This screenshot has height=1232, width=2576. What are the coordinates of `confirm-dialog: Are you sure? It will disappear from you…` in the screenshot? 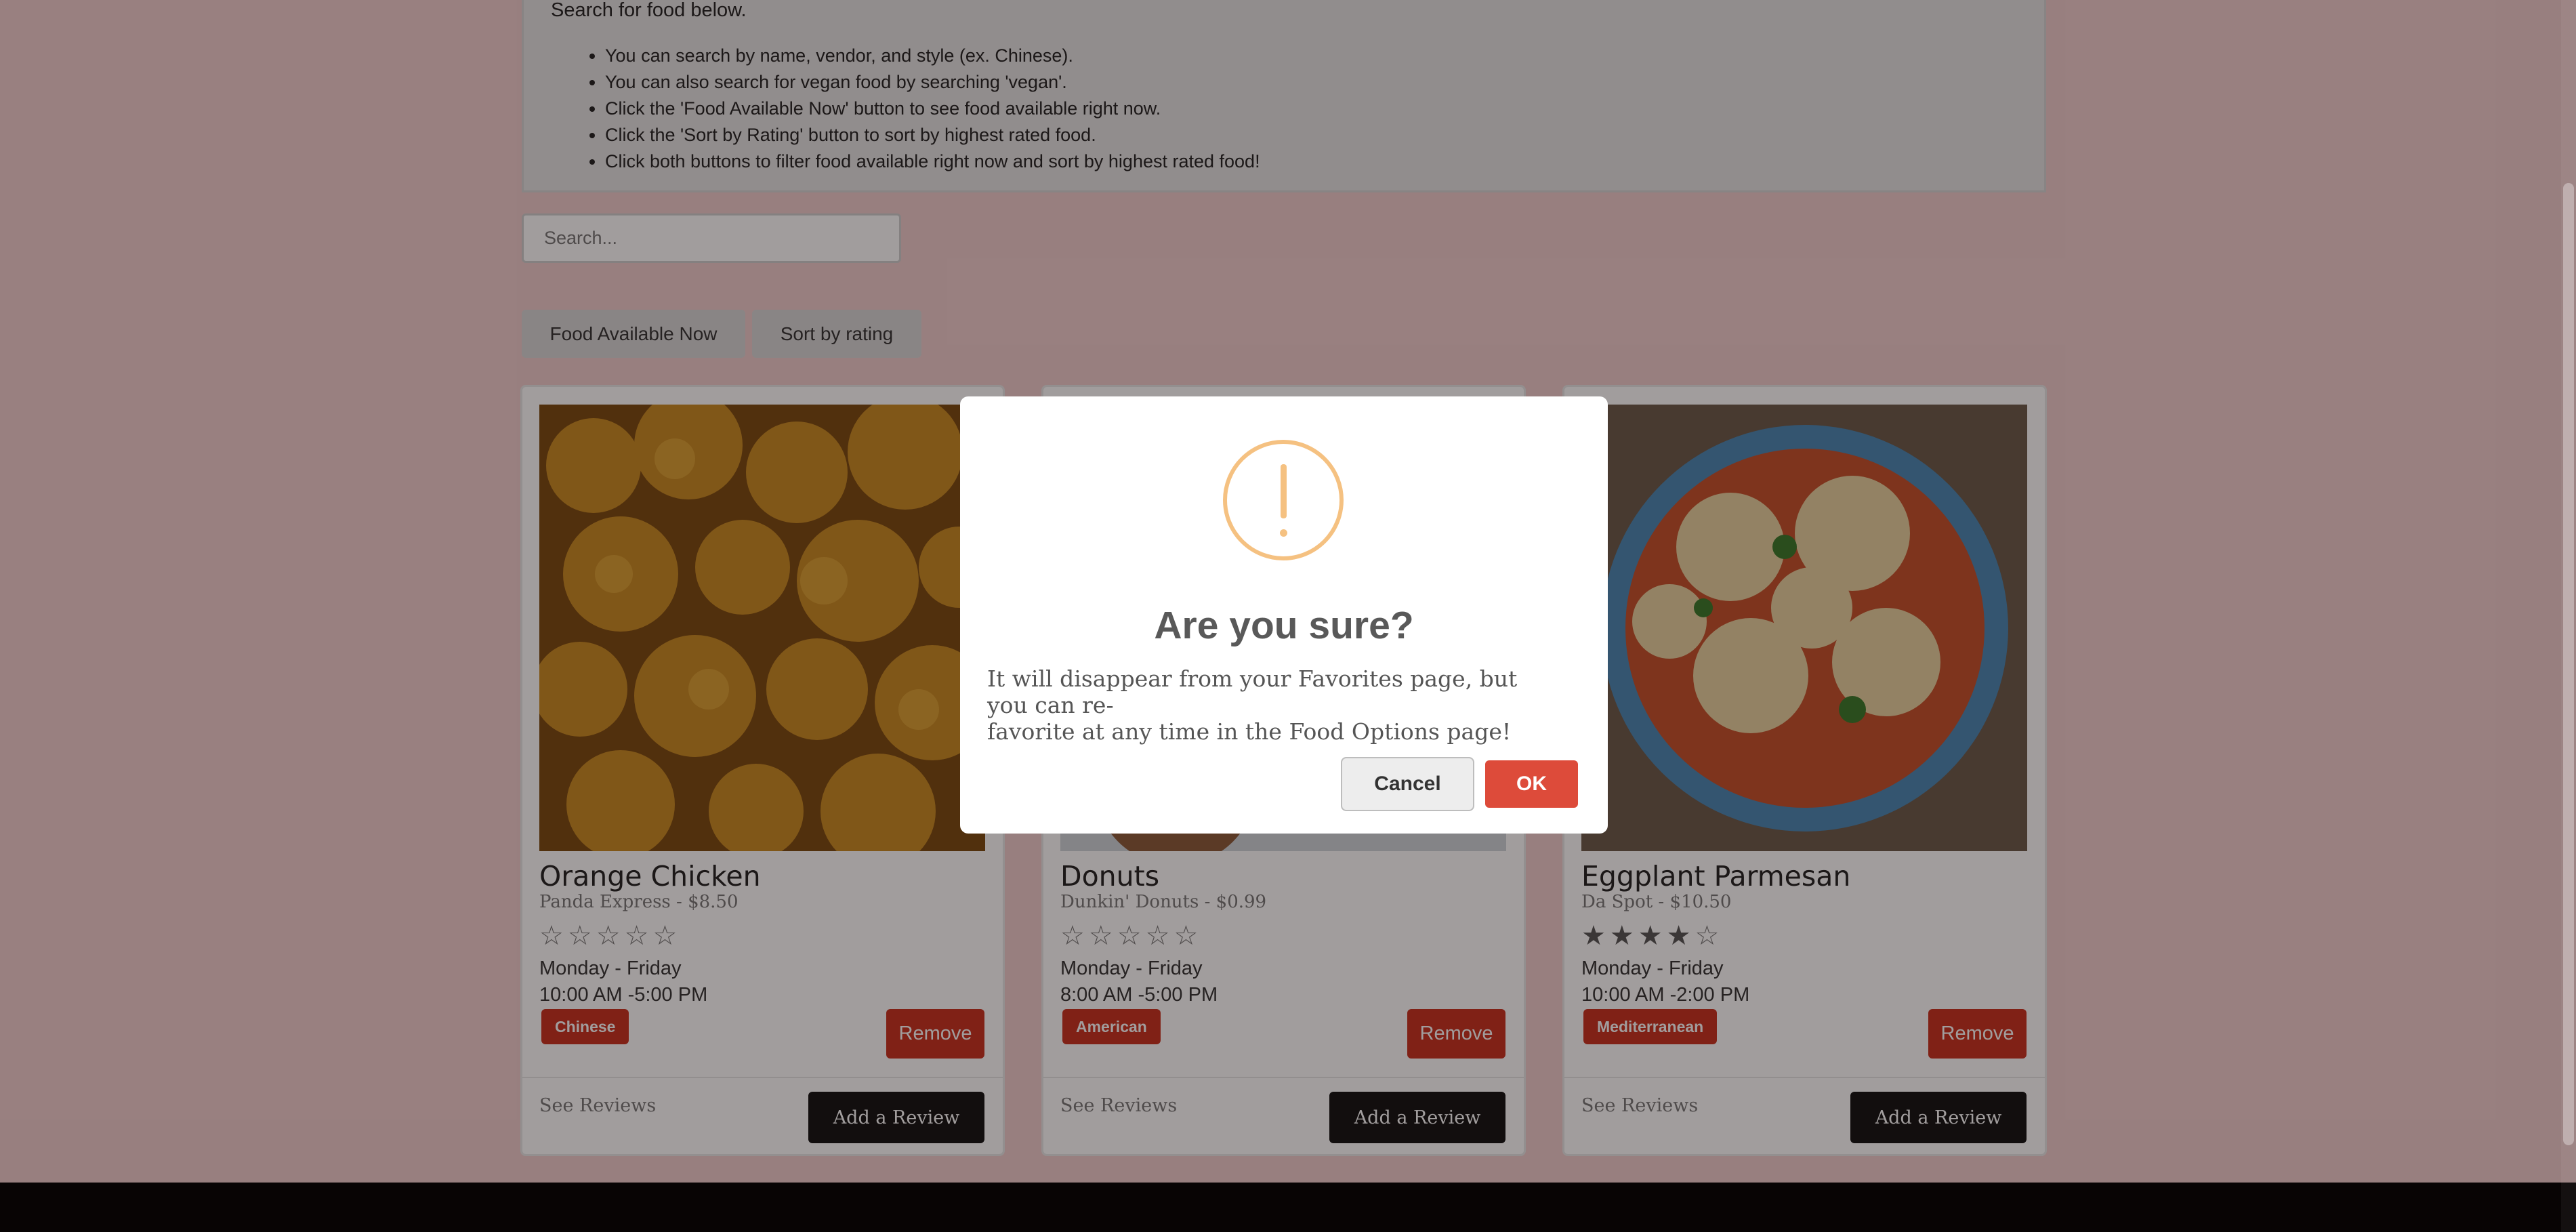 It's located at (1284, 615).